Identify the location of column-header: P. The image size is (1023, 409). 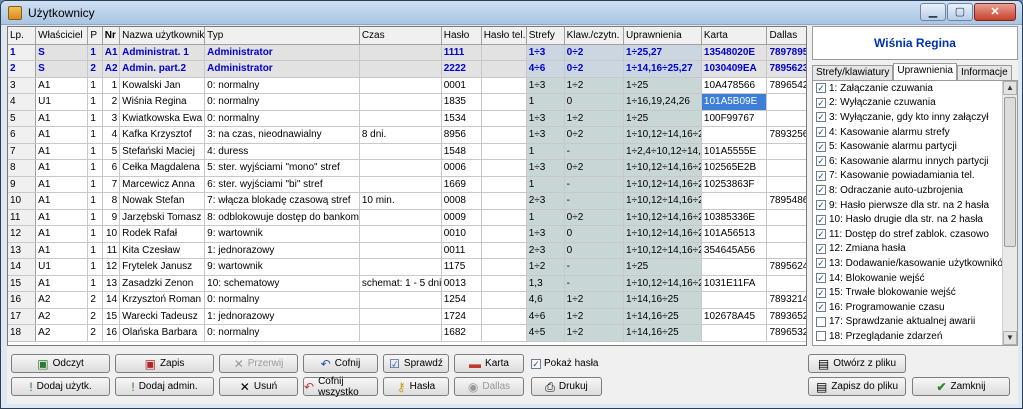
(95, 36).